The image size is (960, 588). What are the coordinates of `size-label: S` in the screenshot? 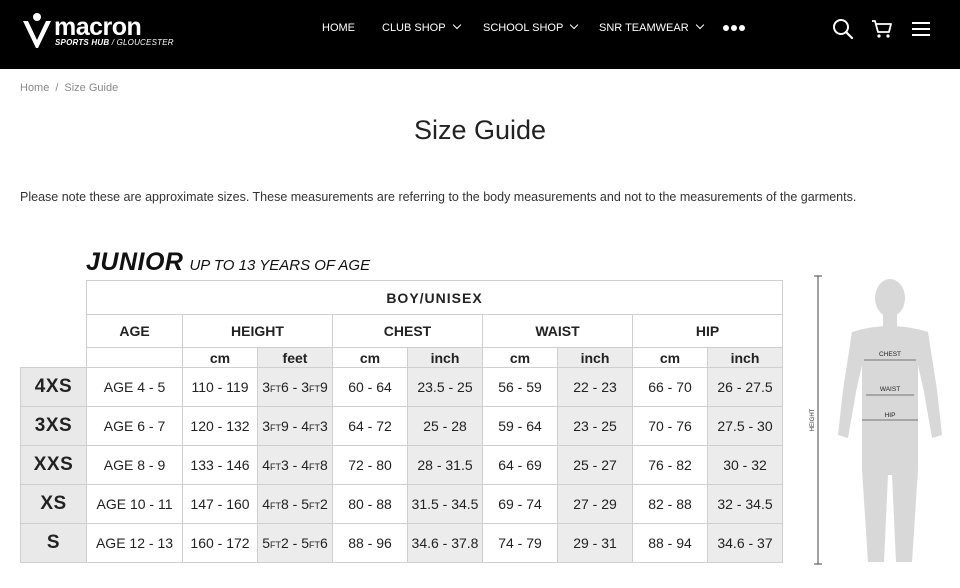 It's located at (53, 543).